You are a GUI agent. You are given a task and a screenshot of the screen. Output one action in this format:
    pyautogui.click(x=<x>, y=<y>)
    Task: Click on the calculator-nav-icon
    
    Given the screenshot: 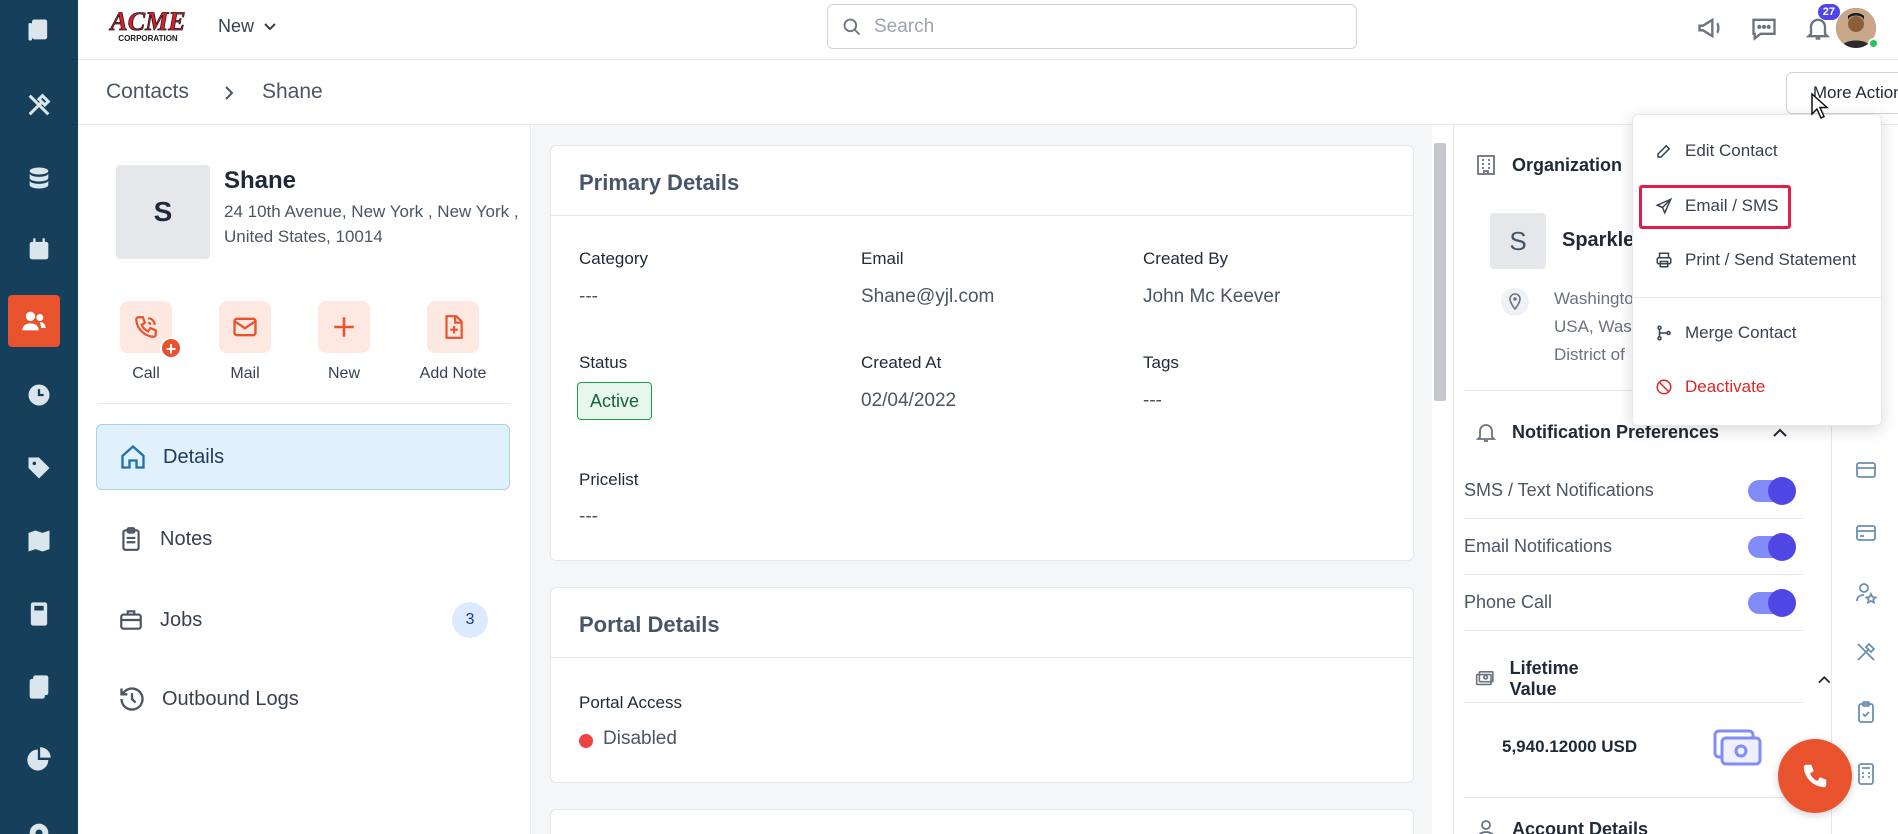 What is the action you would take?
    pyautogui.click(x=39, y=614)
    